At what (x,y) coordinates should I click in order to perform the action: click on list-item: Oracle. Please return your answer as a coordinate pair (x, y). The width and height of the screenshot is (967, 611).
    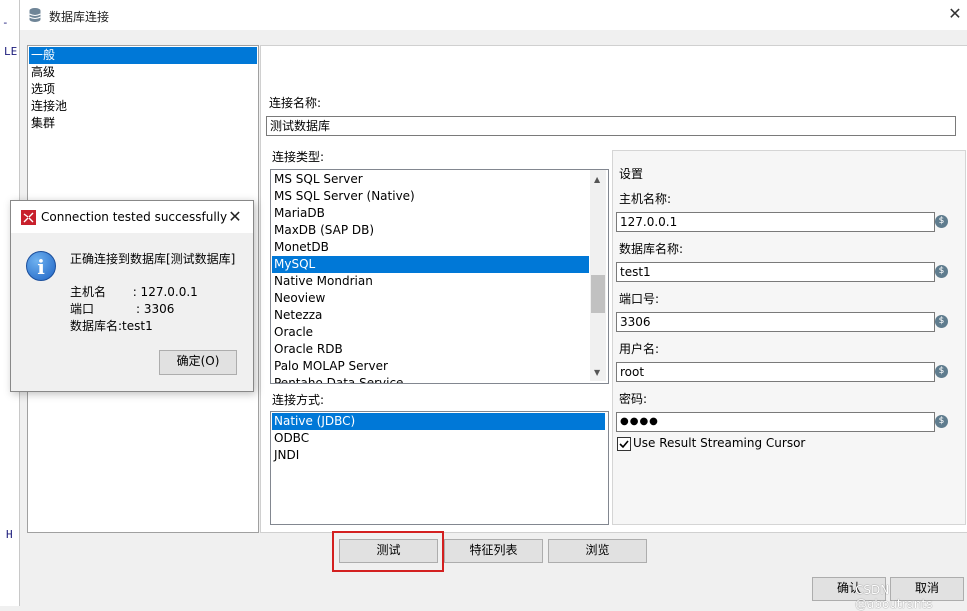
    Looking at the image, I should click on (430, 332).